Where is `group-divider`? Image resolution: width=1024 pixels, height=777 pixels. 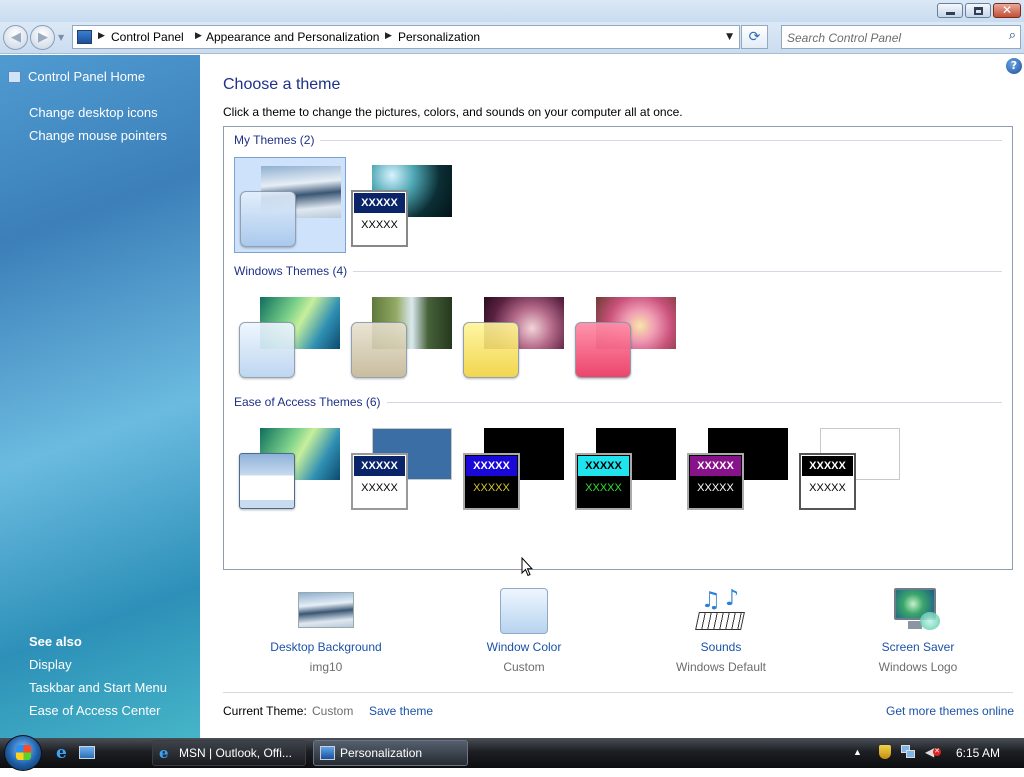
group-divider is located at coordinates (618, 140).